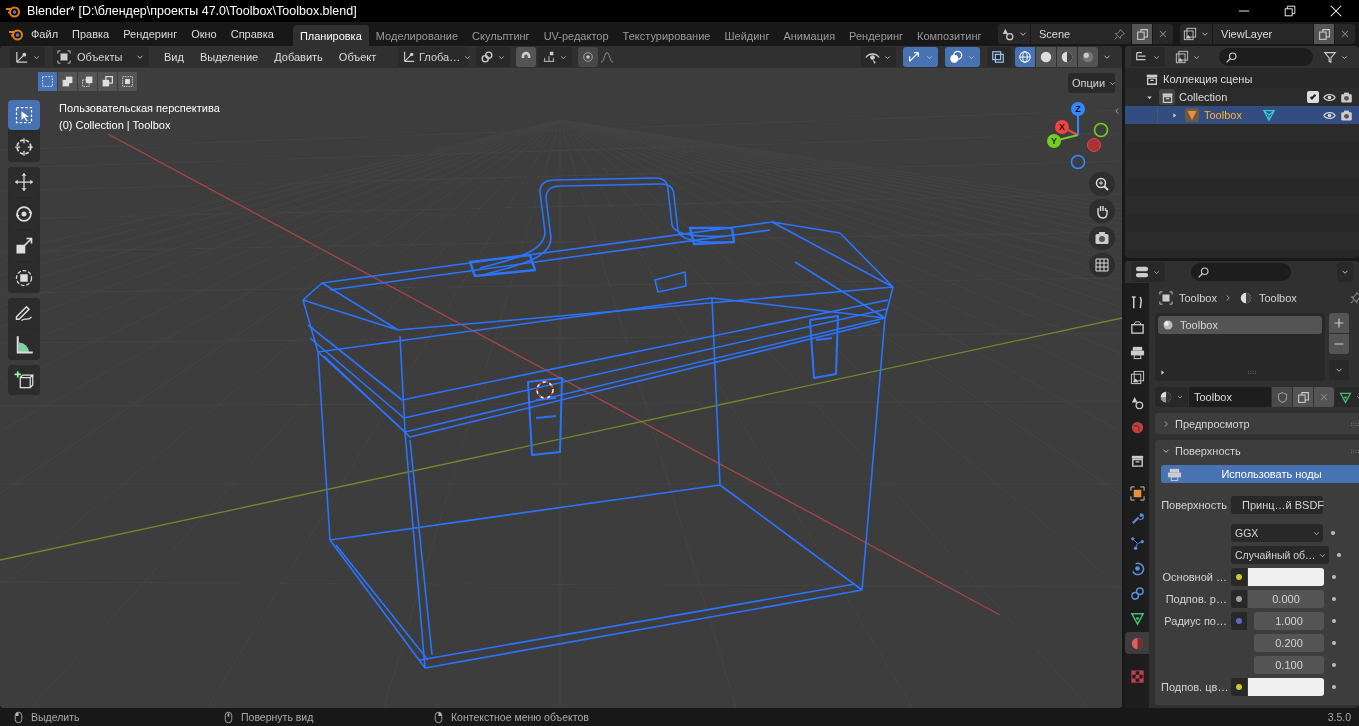 The width and height of the screenshot is (1359, 726). What do you see at coordinates (1230, 397) in the screenshot?
I see `material-name-field: Toolbox` at bounding box center [1230, 397].